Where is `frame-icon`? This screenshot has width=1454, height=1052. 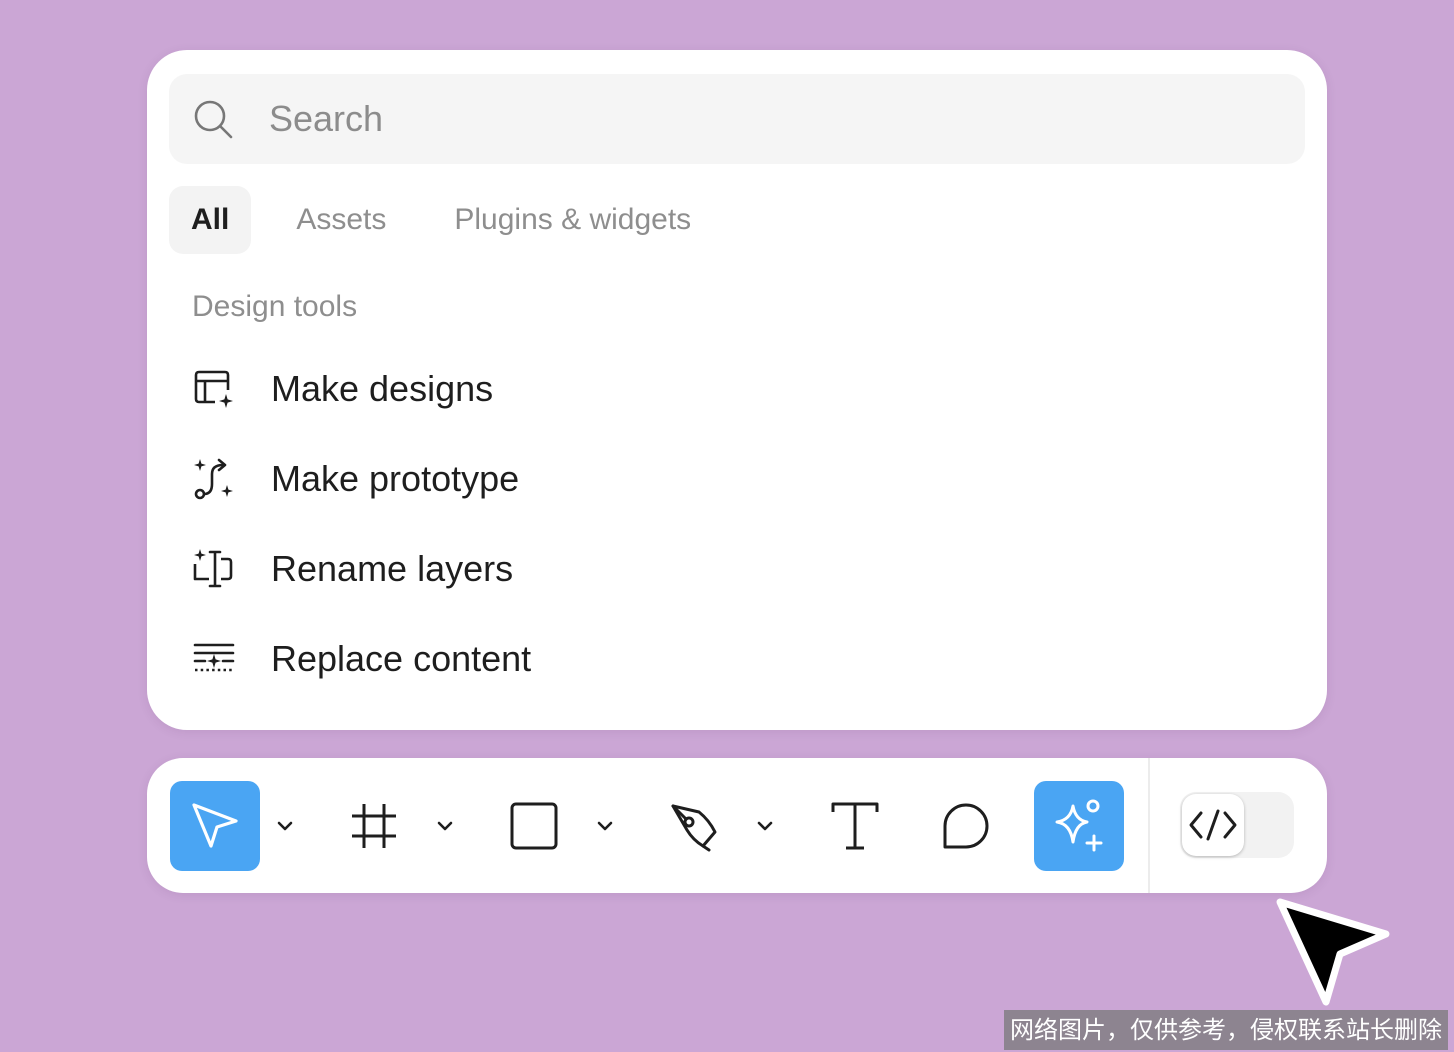
frame-icon is located at coordinates (374, 826).